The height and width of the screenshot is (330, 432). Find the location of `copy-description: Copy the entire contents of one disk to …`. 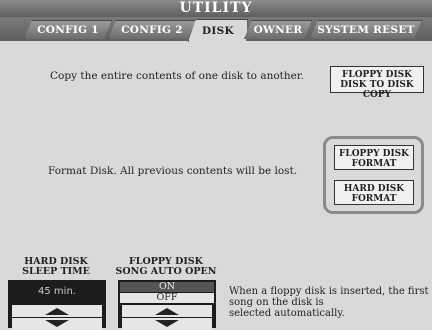

copy-description: Copy the entire contents of one disk to … is located at coordinates (177, 76).